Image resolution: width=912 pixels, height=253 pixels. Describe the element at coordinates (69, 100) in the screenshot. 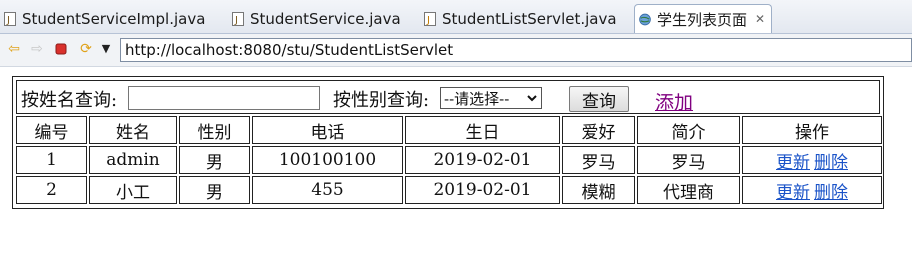

I see `name-search-label: 按姓名查询:` at that location.